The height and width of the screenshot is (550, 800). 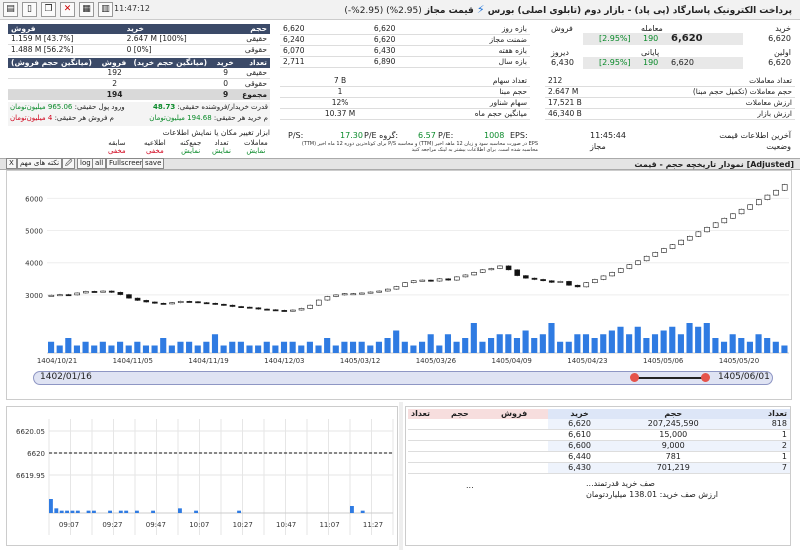 I want to click on document-icon: ▯, so click(x=29, y=9).